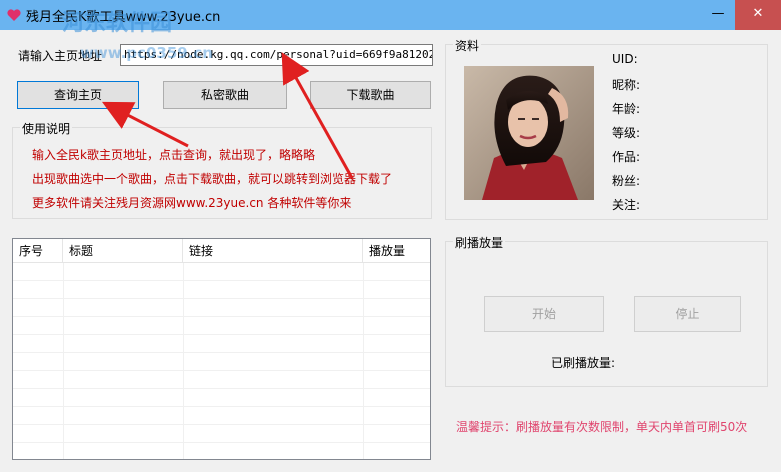  Describe the element at coordinates (583, 363) in the screenshot. I see `boost-count-label: 已刷播放量:` at that location.